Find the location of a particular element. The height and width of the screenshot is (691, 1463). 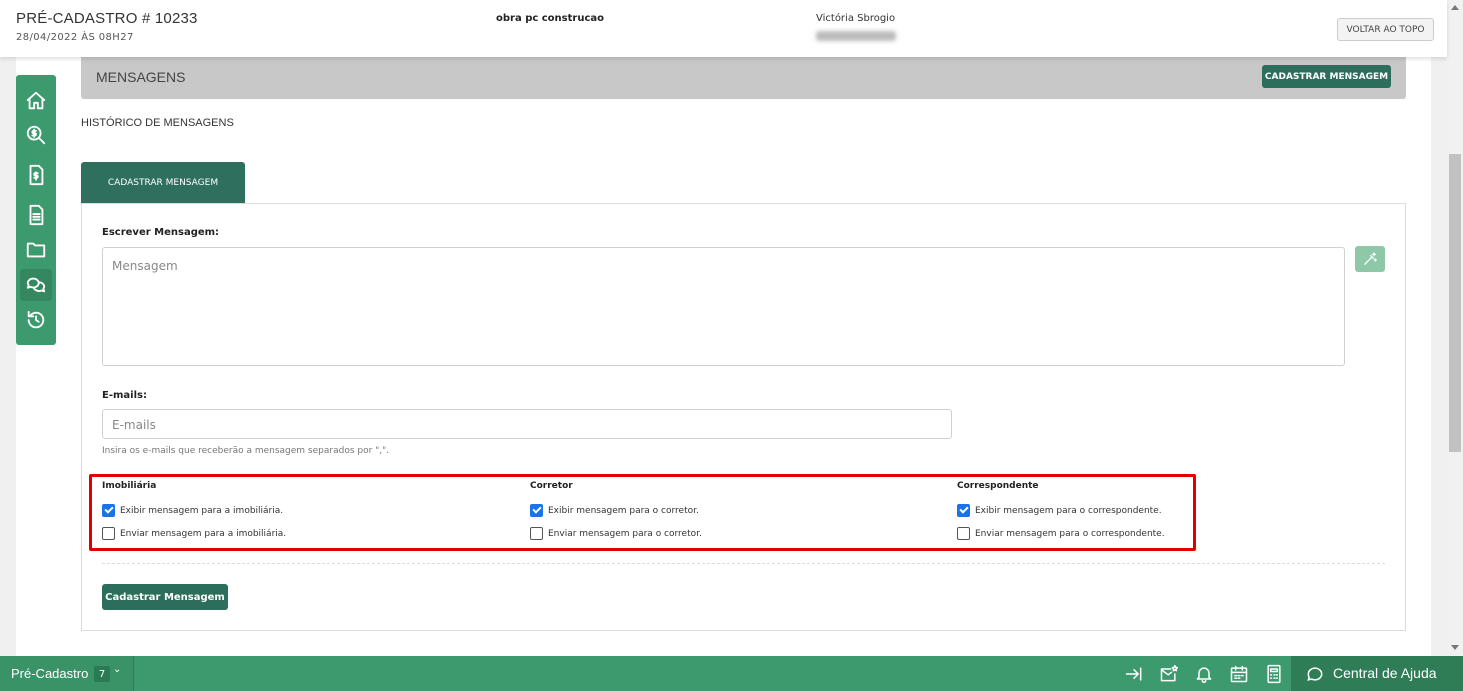

checkbox-send-imobiliaria: Enviar mensagem para a imobiliária. is located at coordinates (194, 533).